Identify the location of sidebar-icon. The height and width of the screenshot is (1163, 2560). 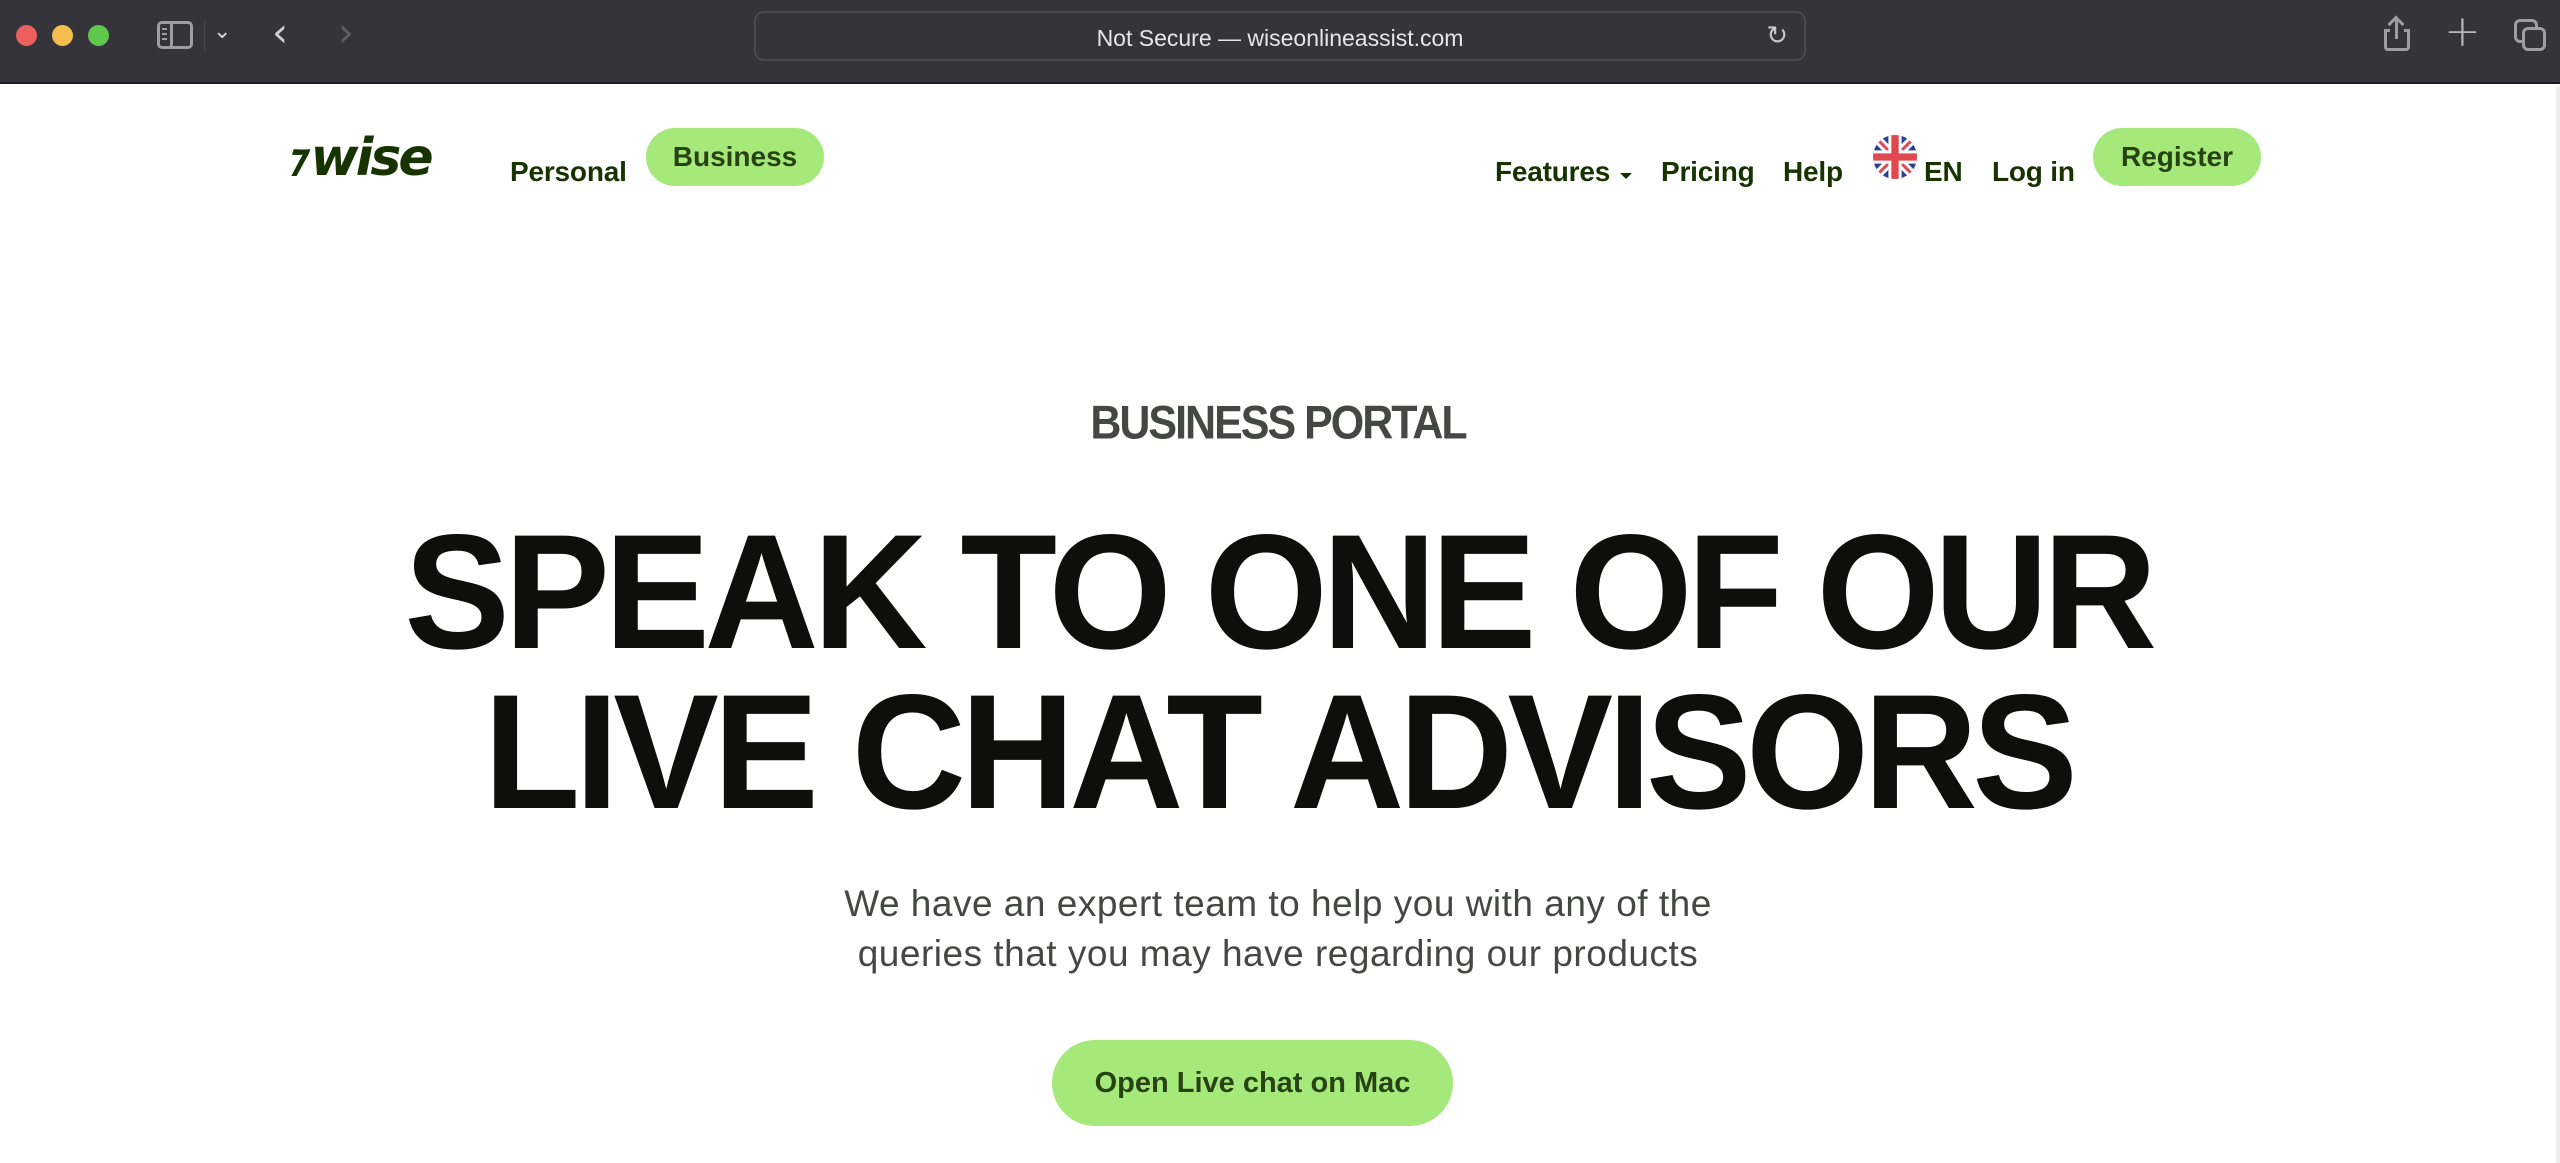
(175, 35).